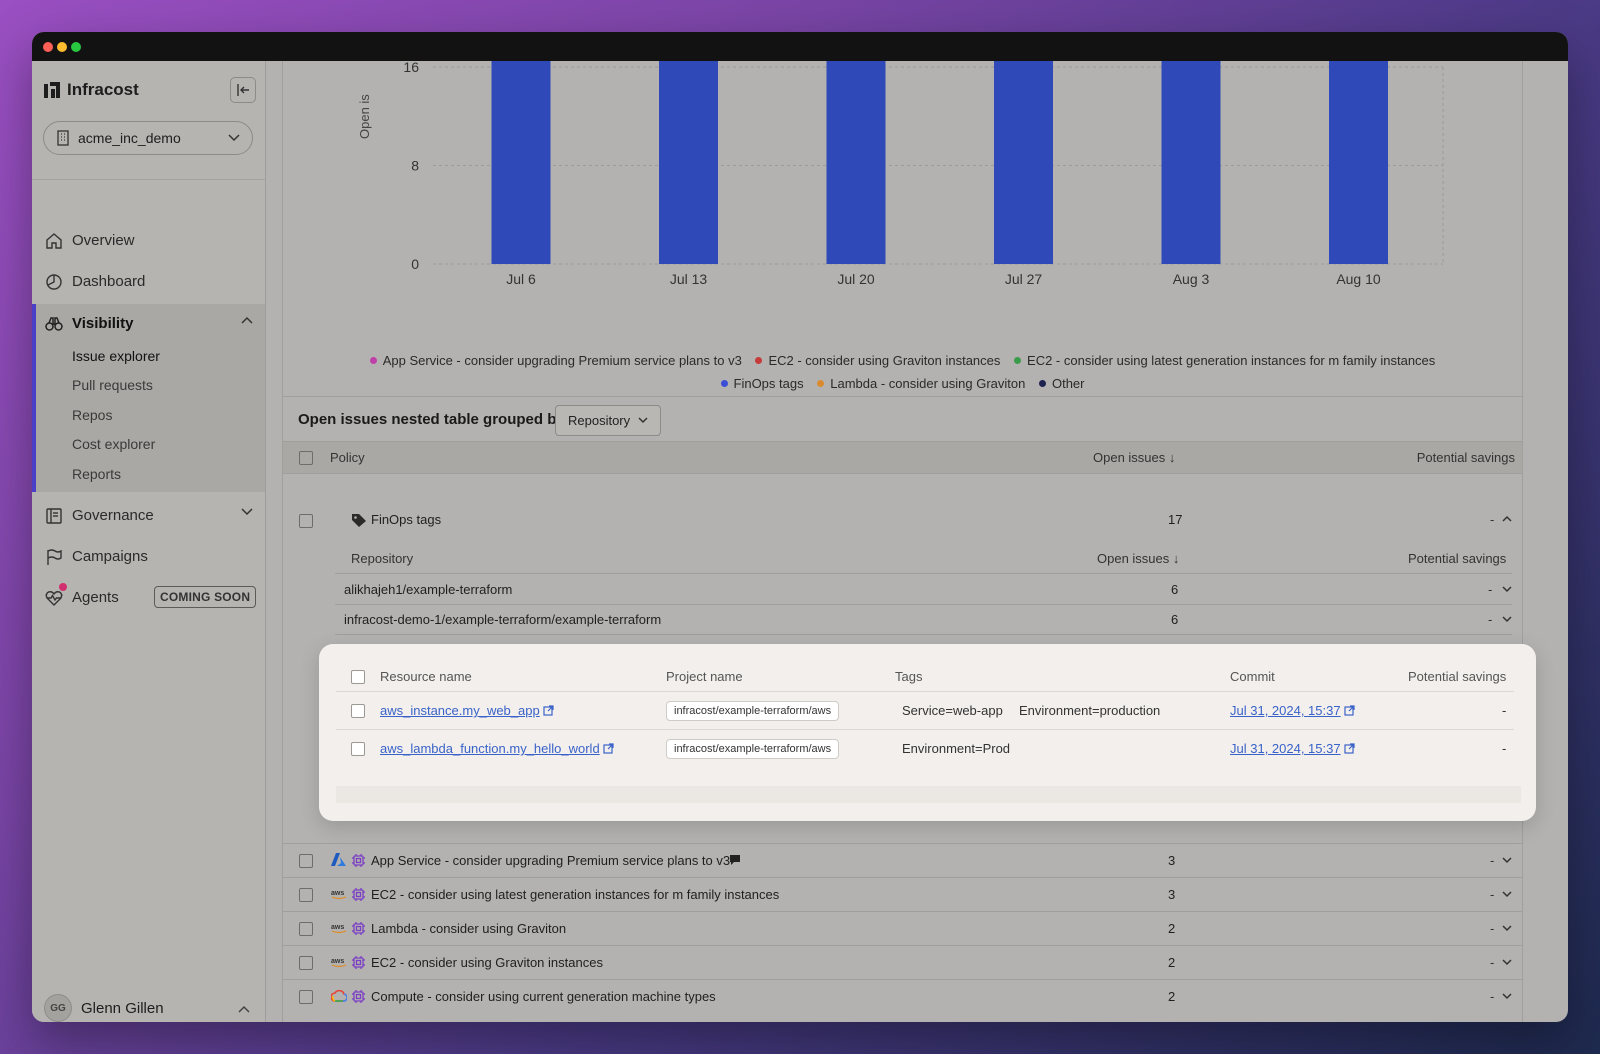  I want to click on header-tags: Tags, so click(908, 676).